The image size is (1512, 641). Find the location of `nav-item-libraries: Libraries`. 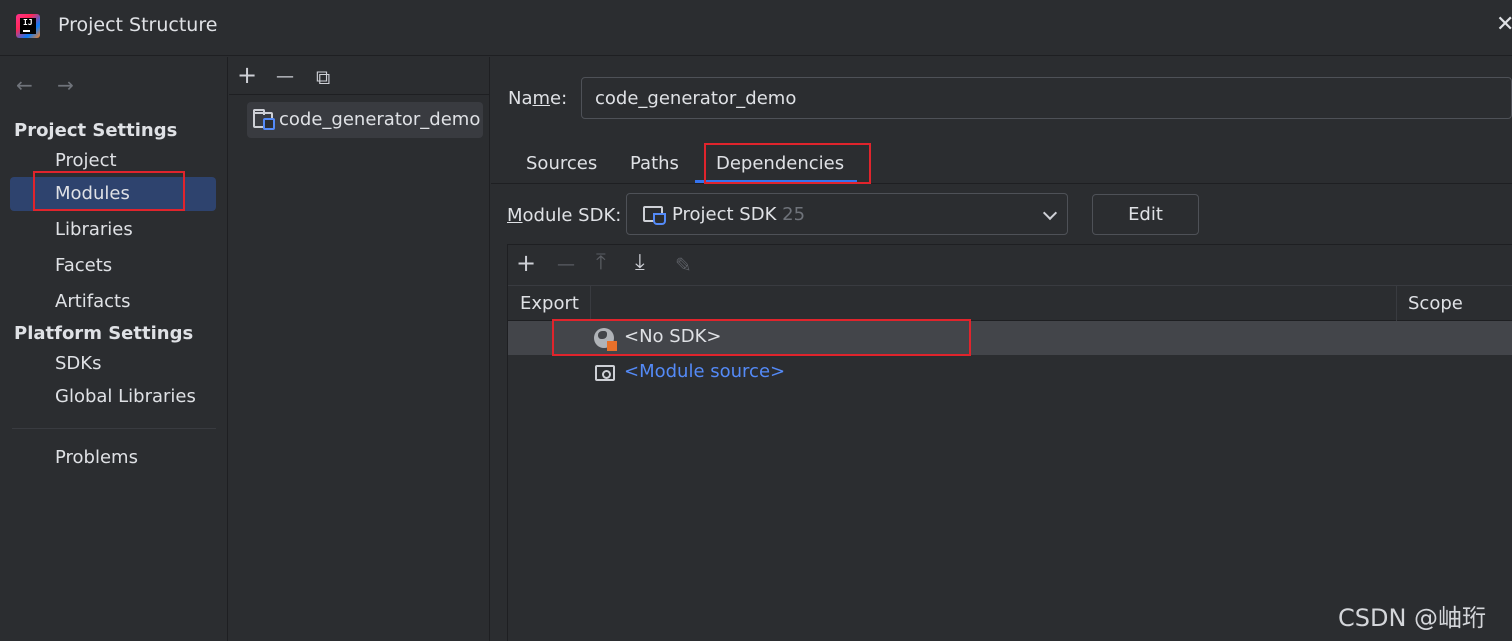

nav-item-libraries: Libraries is located at coordinates (113, 230).